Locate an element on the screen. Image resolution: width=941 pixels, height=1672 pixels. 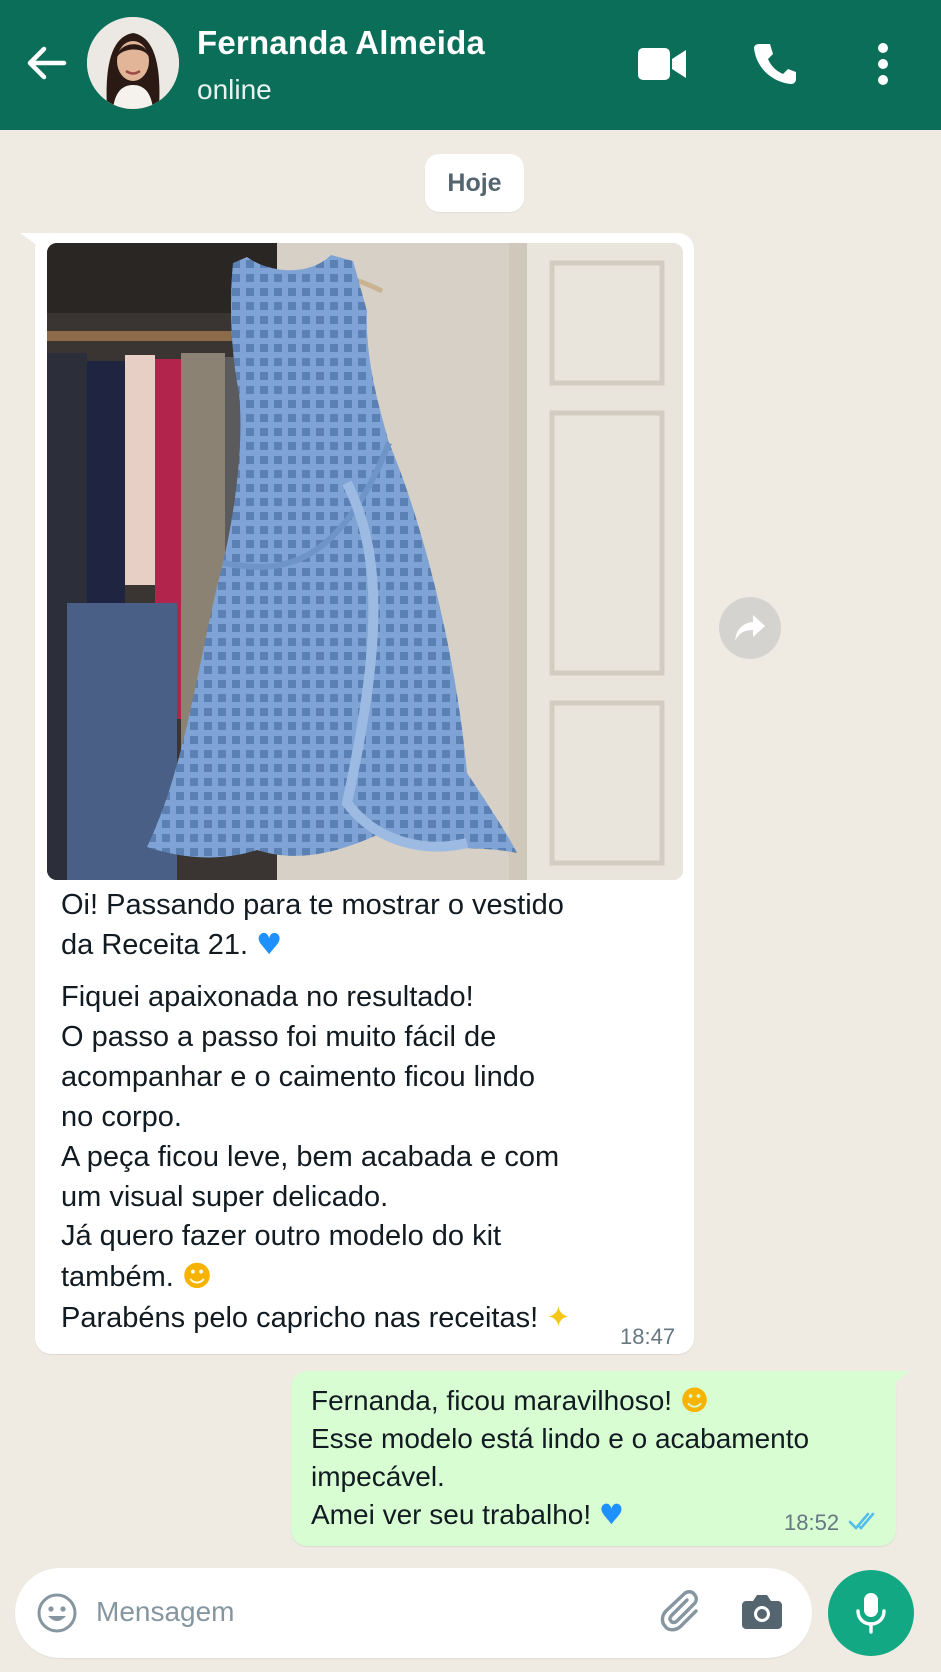
smiley-icon is located at coordinates (57, 1613).